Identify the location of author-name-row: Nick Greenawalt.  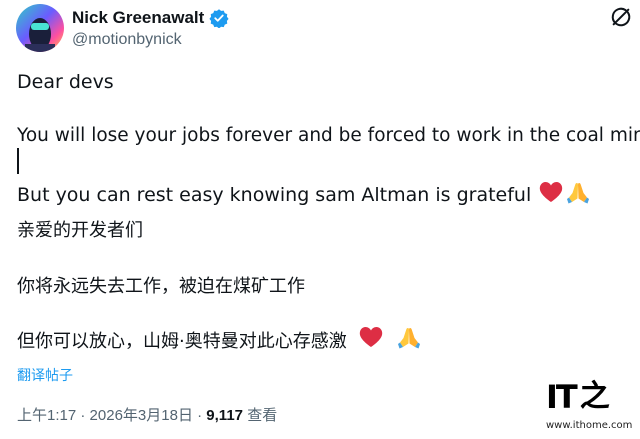
(150, 18).